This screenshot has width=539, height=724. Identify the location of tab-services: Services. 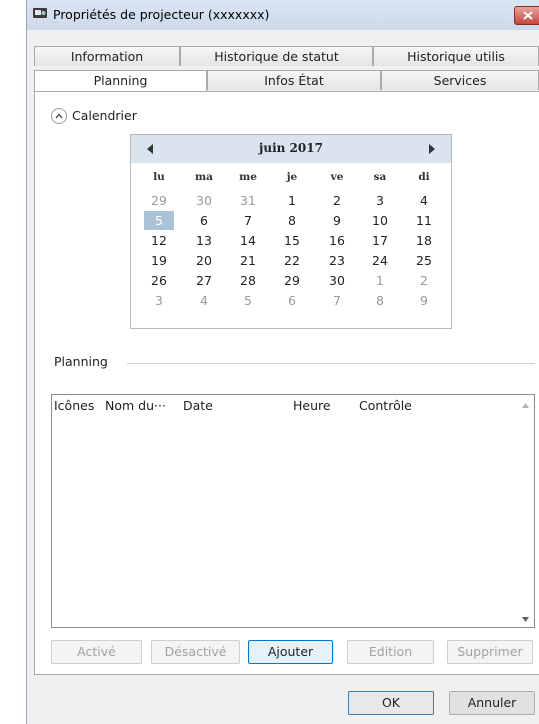
(460, 80).